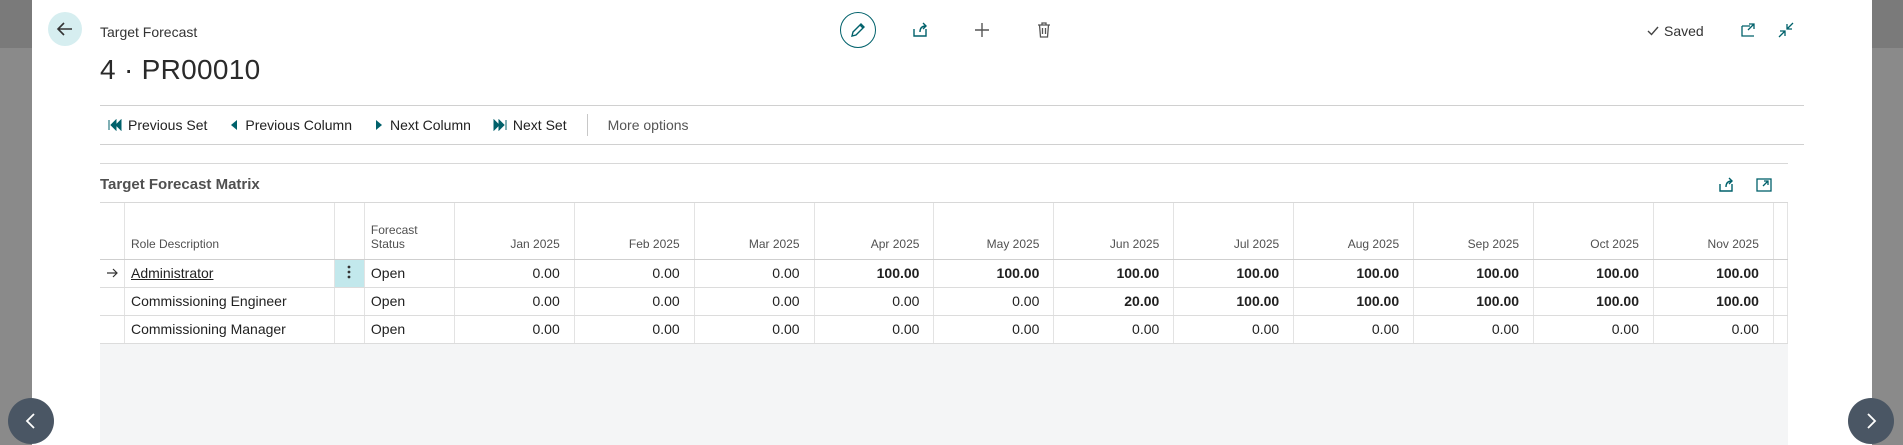 Image resolution: width=1903 pixels, height=445 pixels. I want to click on delete-button, so click(1044, 30).